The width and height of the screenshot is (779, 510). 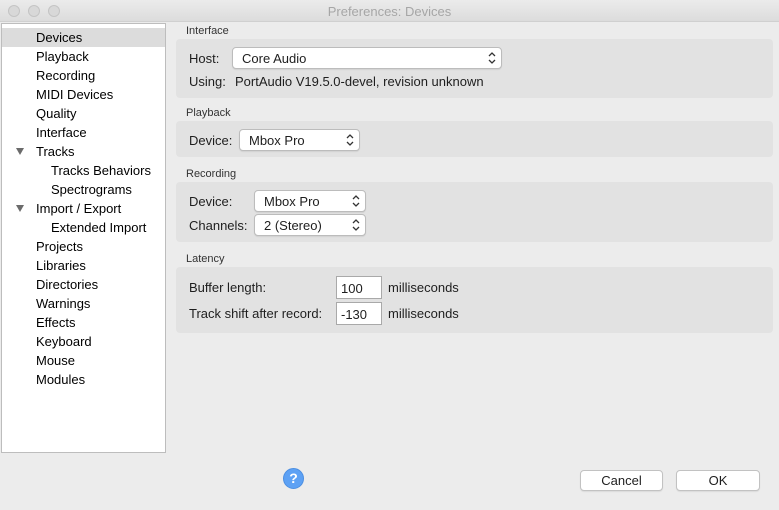 I want to click on recording-device-label: Device:, so click(x=211, y=201).